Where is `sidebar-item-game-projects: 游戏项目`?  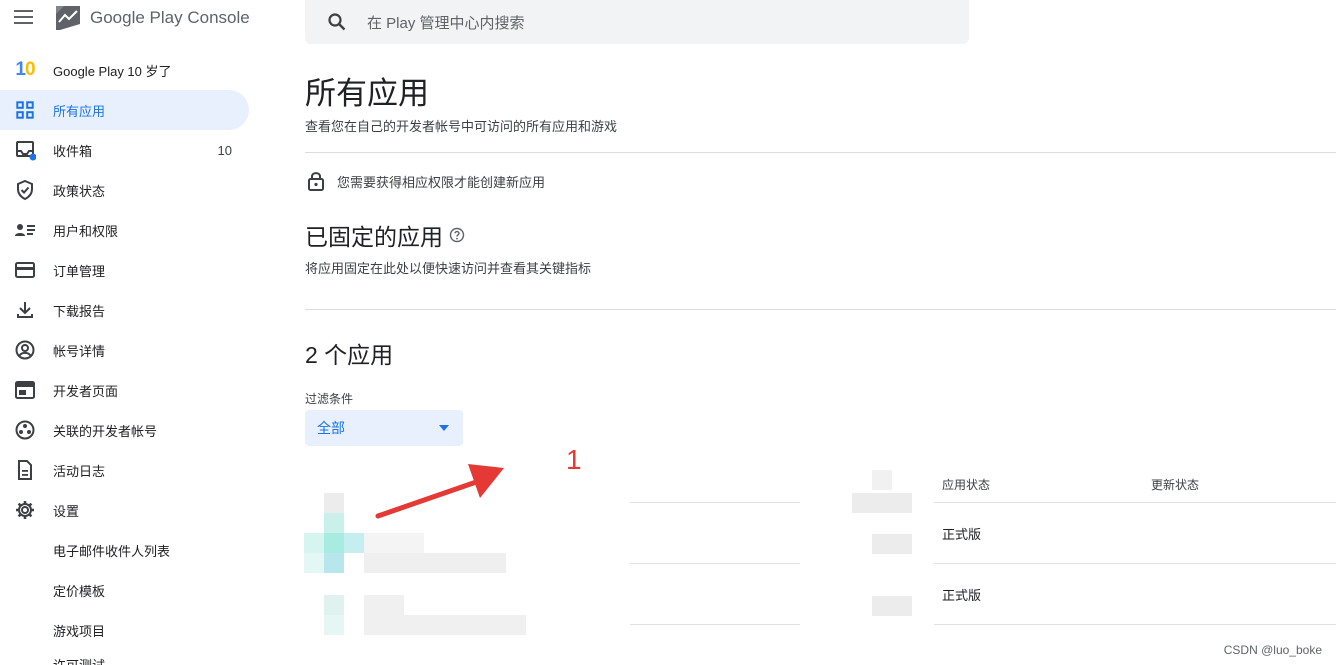
sidebar-item-game-projects: 游戏项目 is located at coordinates (128, 630).